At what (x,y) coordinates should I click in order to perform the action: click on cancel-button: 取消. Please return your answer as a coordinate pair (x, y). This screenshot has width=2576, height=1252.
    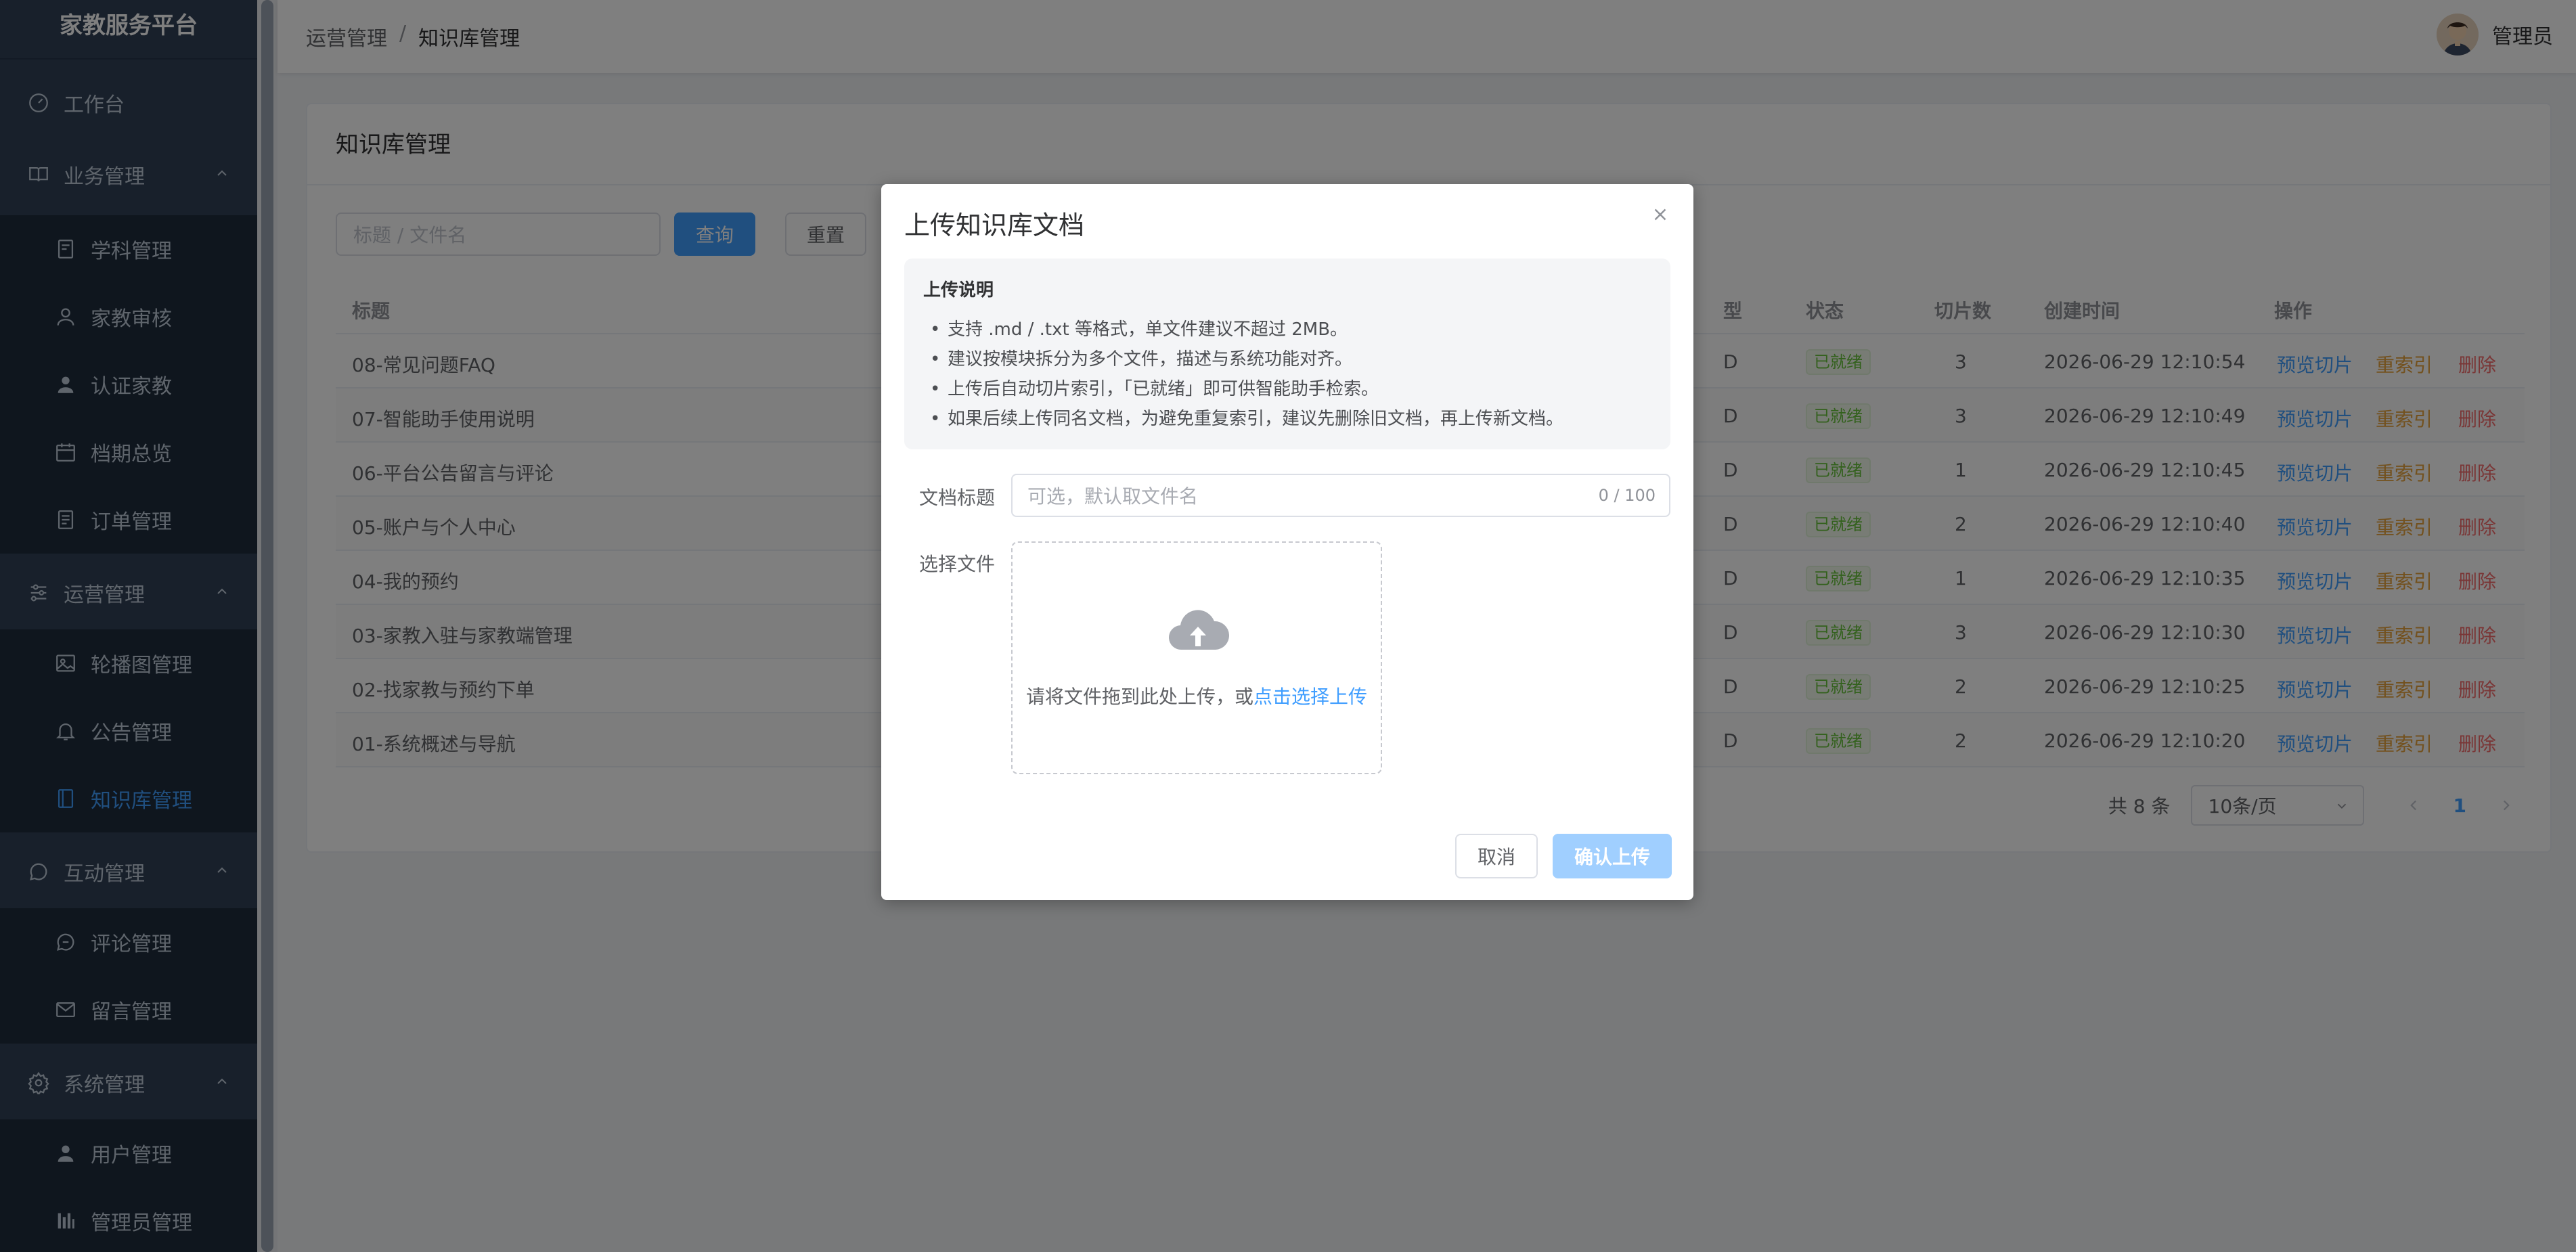
    Looking at the image, I should click on (1496, 856).